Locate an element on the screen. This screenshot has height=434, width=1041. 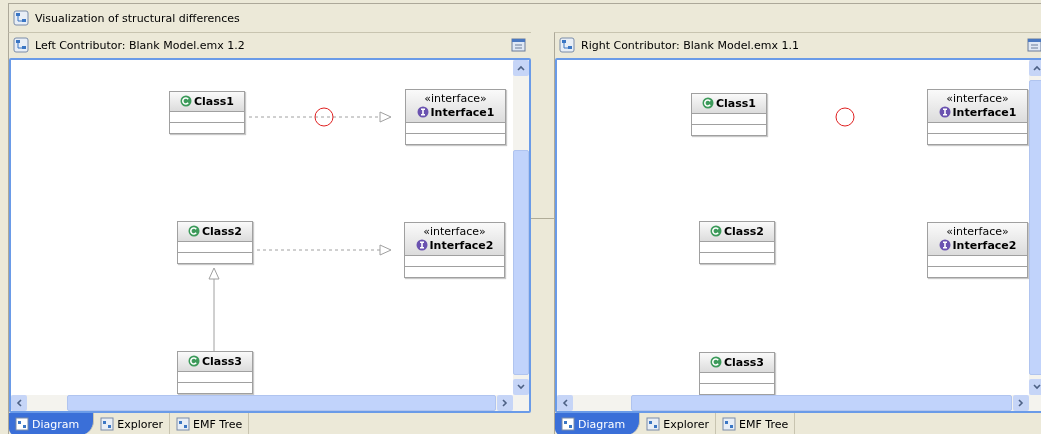
view-title: Visualization of structural differences is located at coordinates (137, 18).